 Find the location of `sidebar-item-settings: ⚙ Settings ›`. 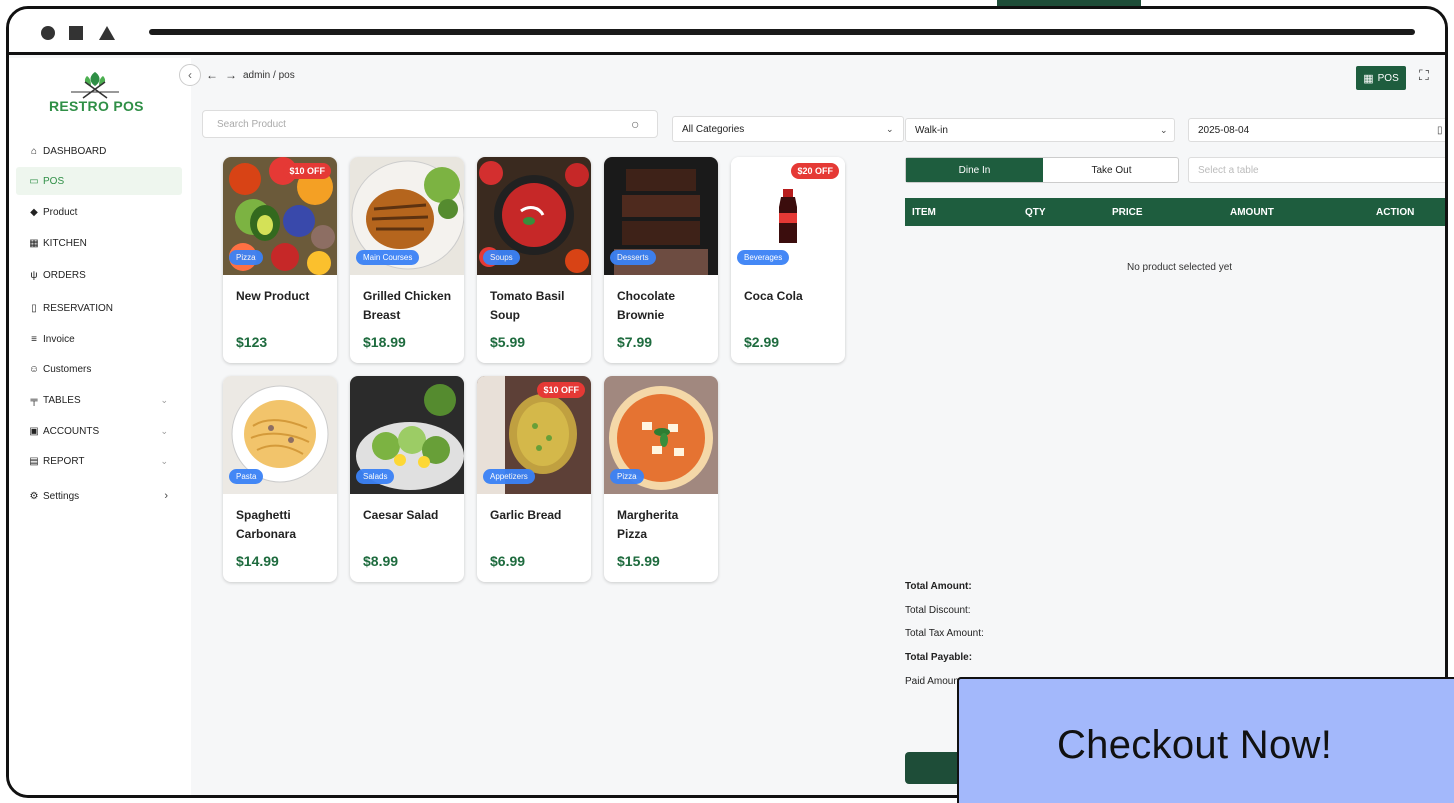

sidebar-item-settings: ⚙ Settings › is located at coordinates (99, 496).